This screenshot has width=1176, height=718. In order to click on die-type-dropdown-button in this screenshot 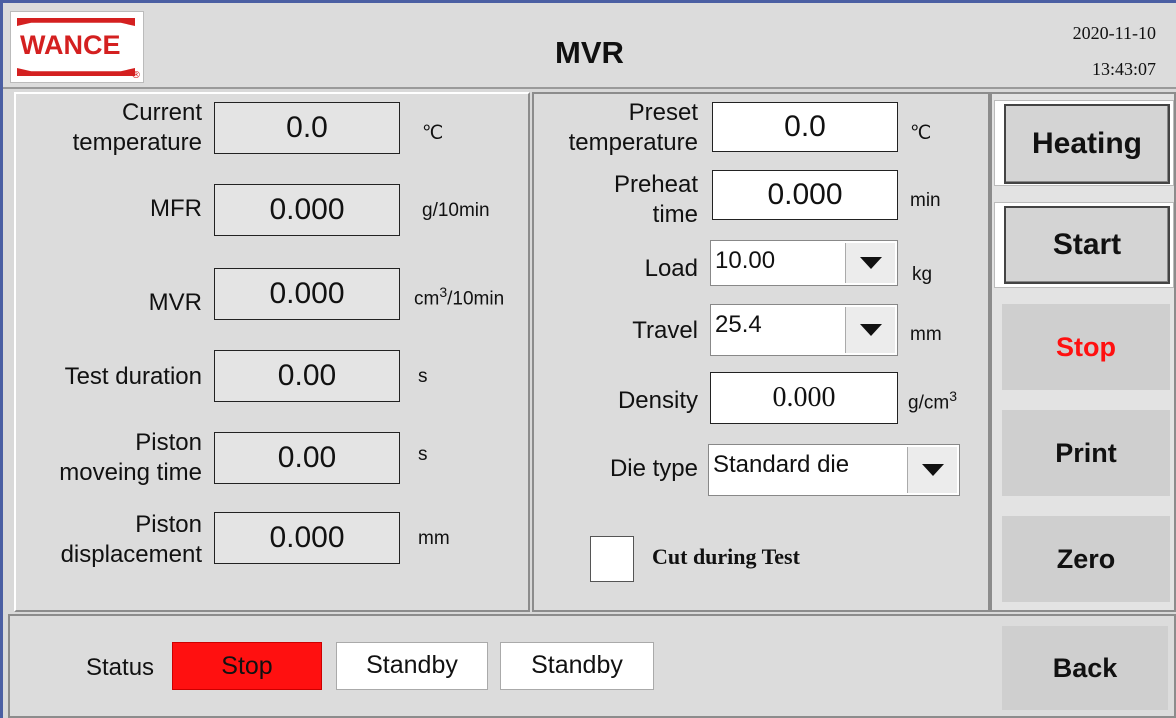, I will do `click(932, 470)`.